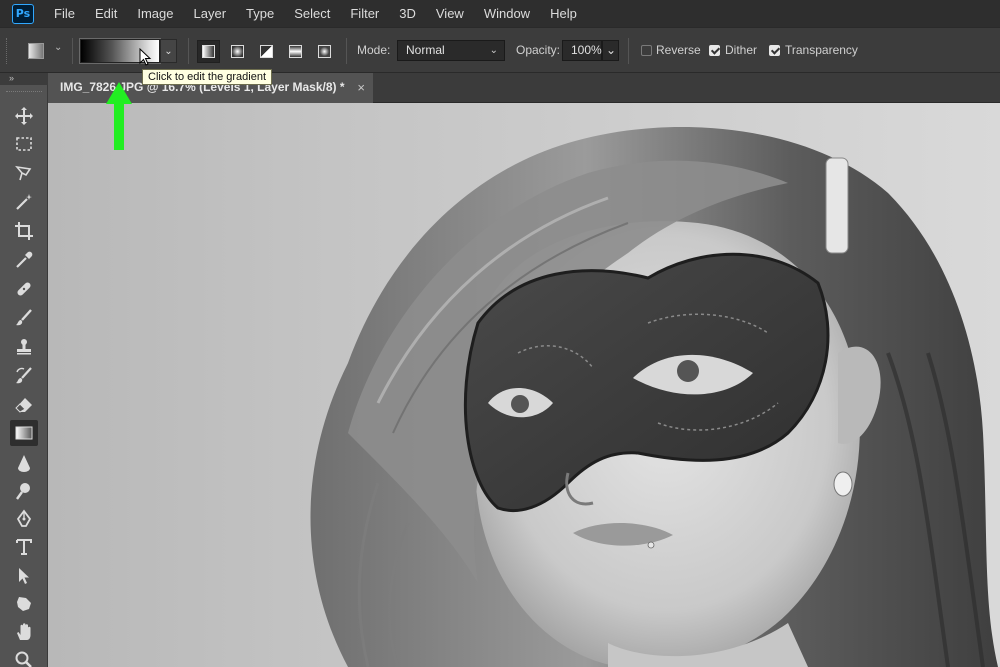 The width and height of the screenshot is (1000, 667). Describe the element at coordinates (361, 87) in the screenshot. I see `close-icon: ×` at that location.